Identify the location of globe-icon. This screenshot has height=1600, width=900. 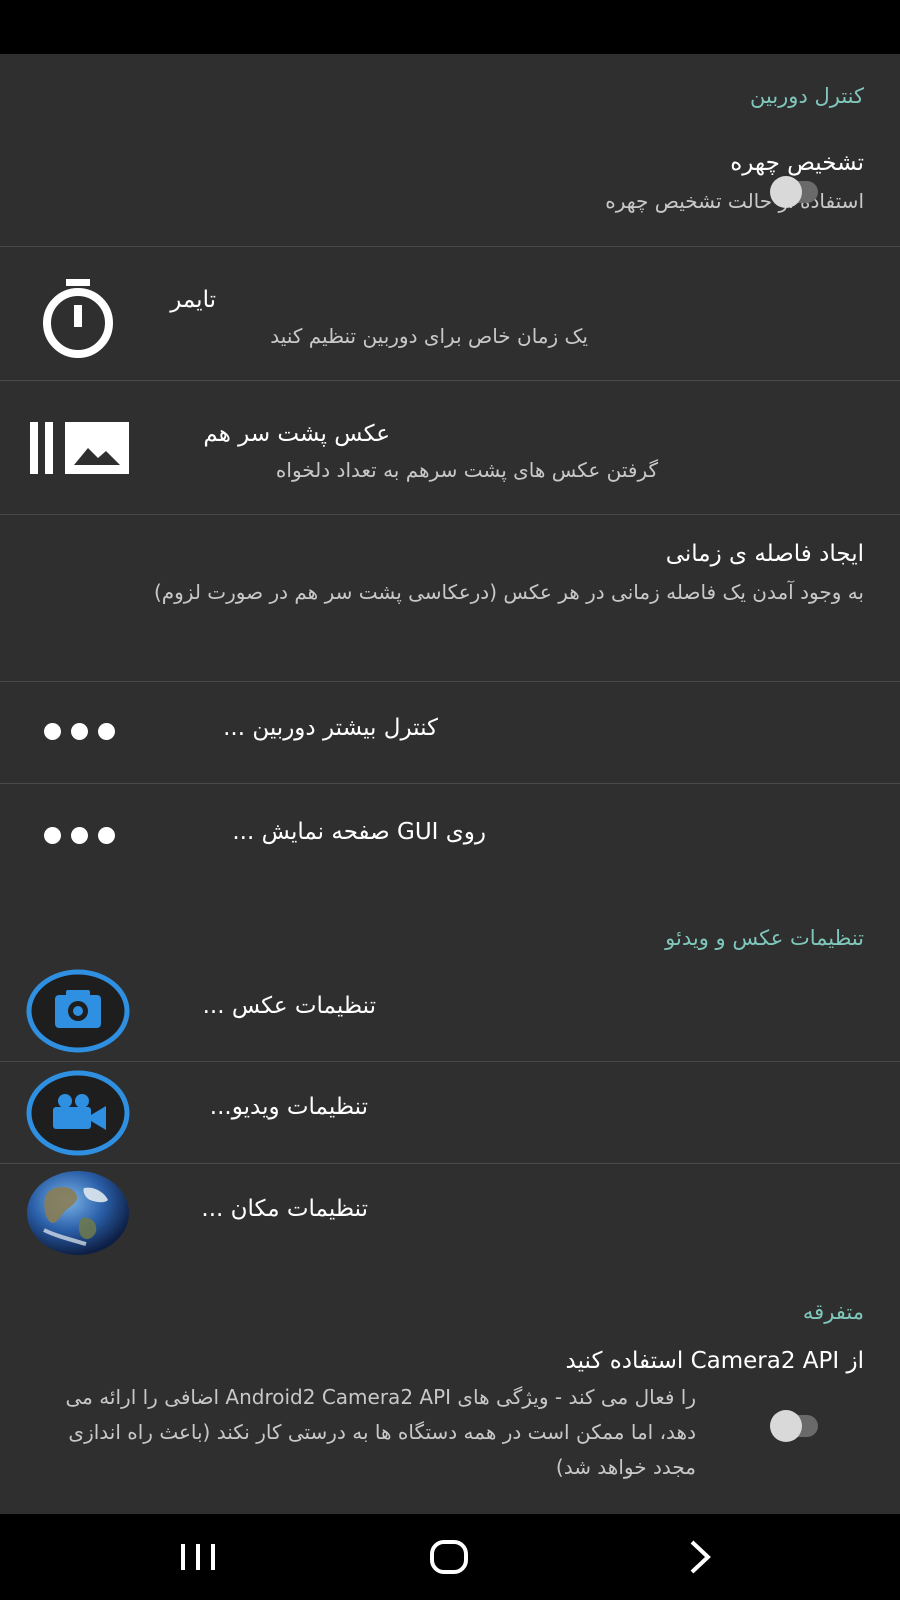
(78, 1213).